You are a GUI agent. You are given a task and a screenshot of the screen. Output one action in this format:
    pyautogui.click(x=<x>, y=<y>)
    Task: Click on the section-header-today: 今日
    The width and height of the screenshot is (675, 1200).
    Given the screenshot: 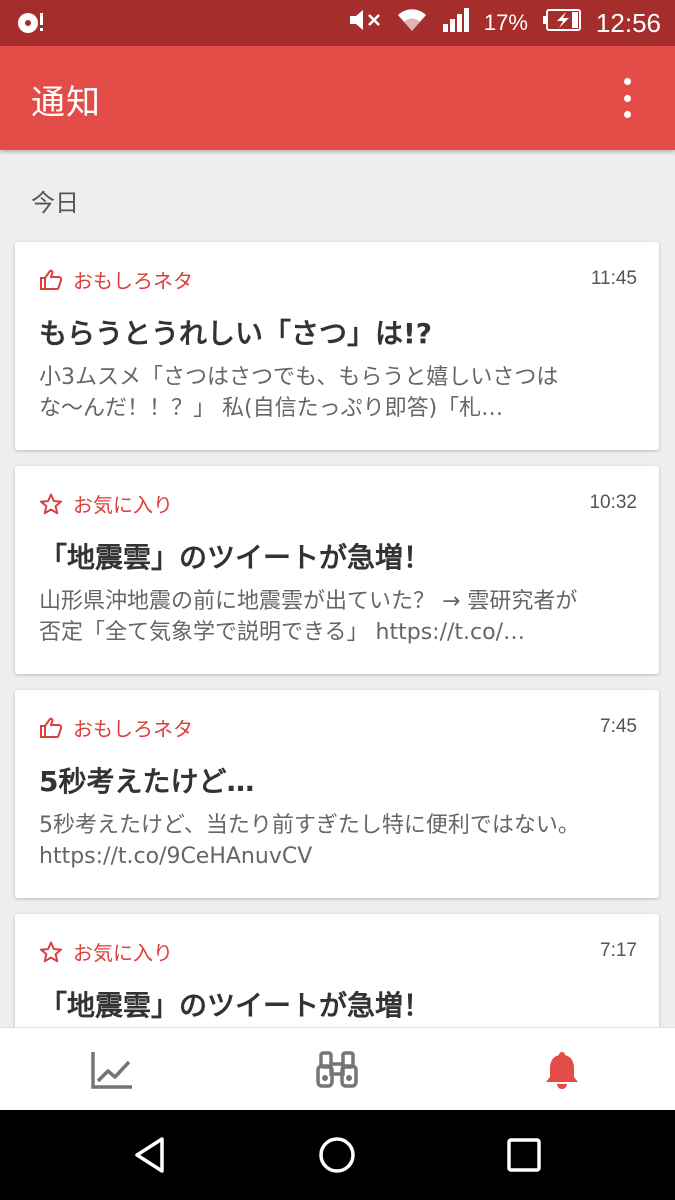 What is the action you would take?
    pyautogui.click(x=55, y=203)
    